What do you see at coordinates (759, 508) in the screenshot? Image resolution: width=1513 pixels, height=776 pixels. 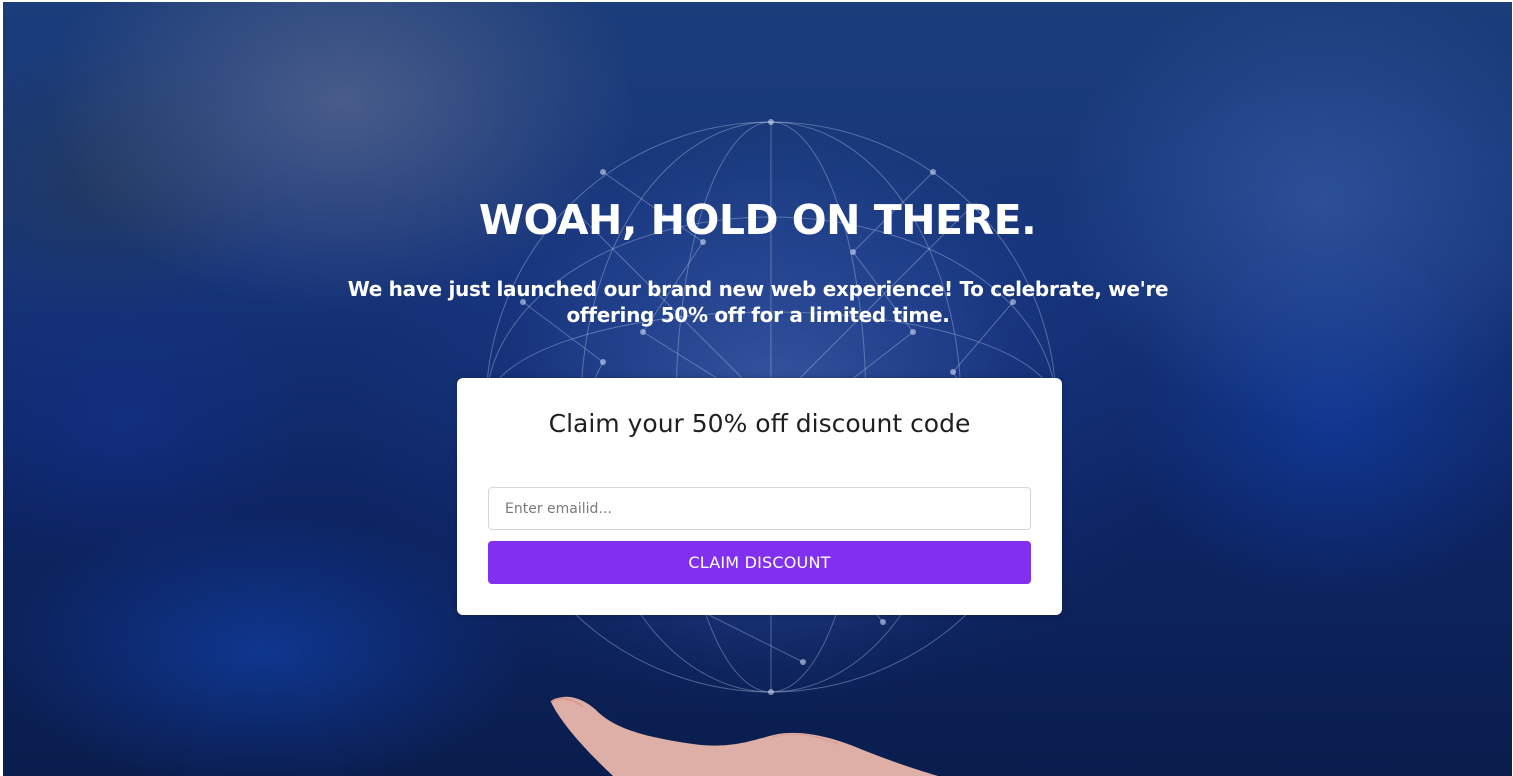 I see `email-field` at bounding box center [759, 508].